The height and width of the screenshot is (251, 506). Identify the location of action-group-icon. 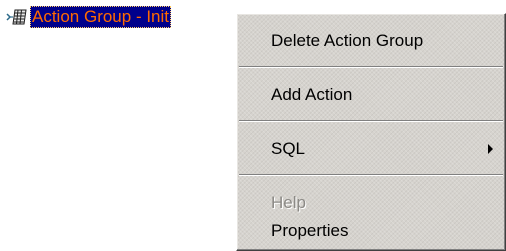
(17, 17).